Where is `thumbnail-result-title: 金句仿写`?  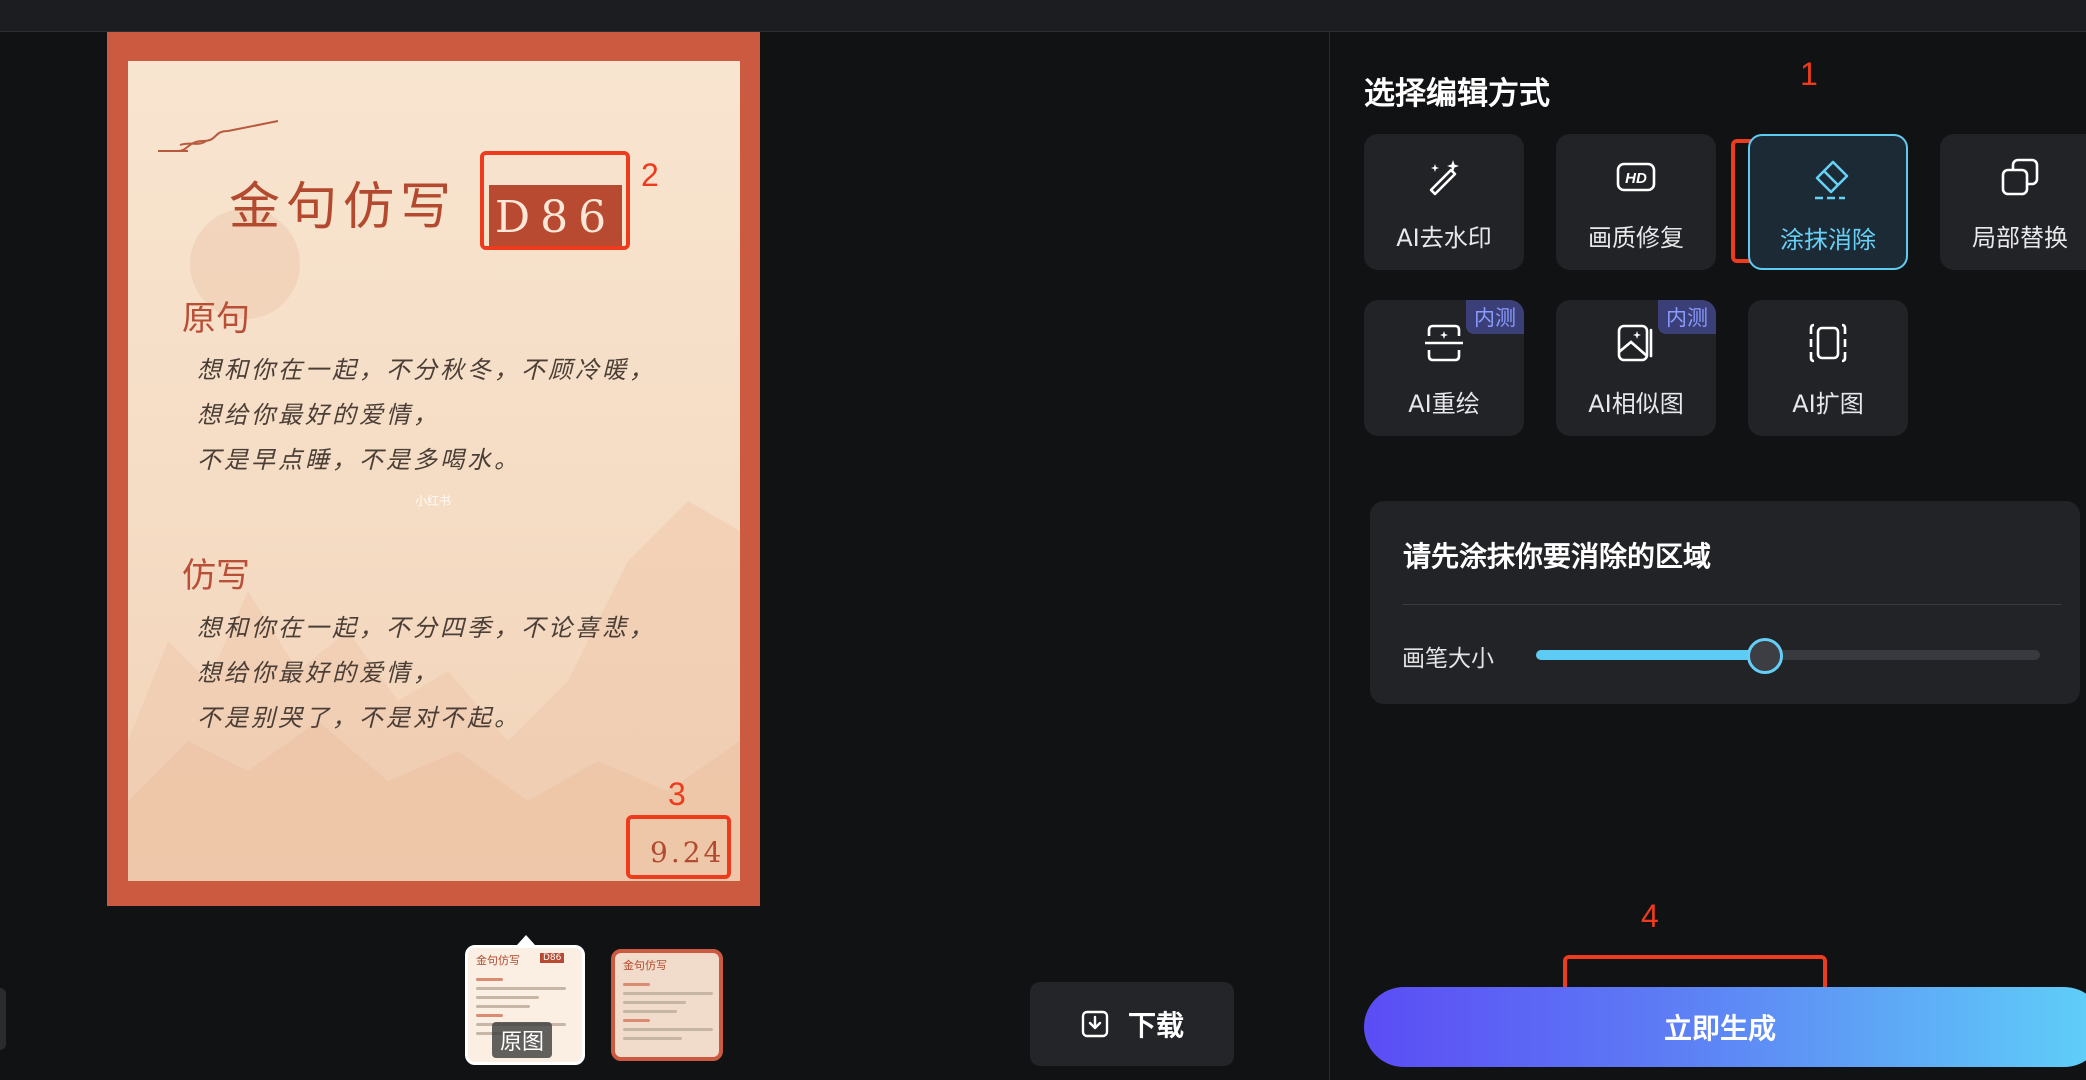 thumbnail-result-title: 金句仿写 is located at coordinates (645, 965).